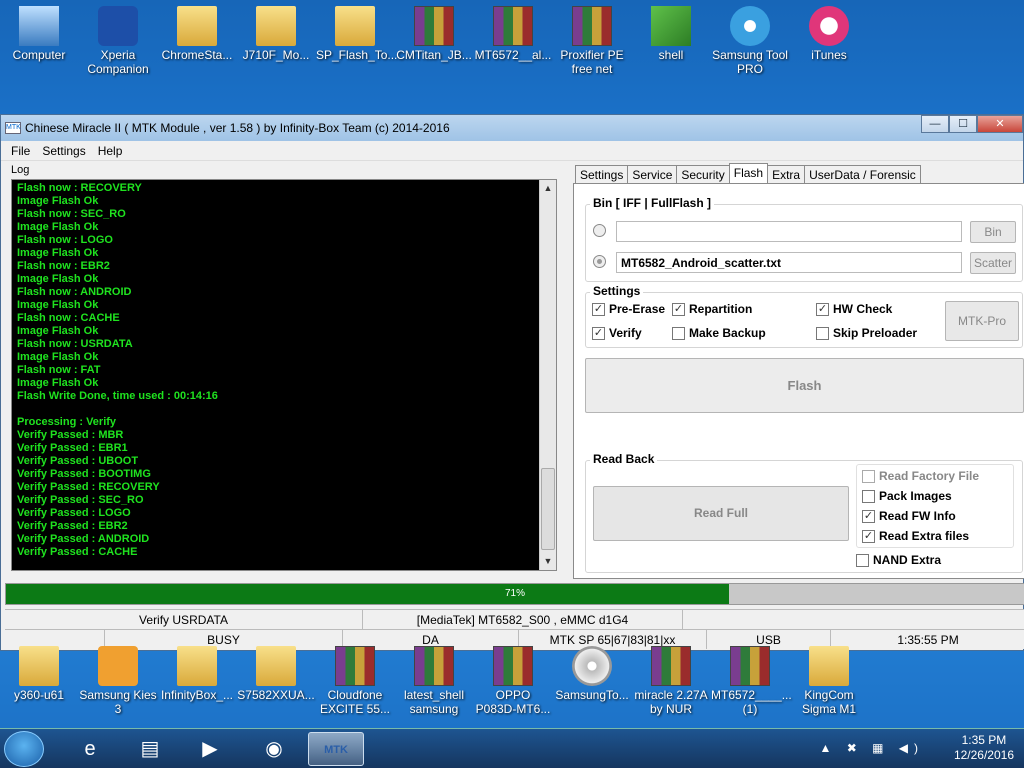 The width and height of the screenshot is (1024, 768). Describe the element at coordinates (434, 702) in the screenshot. I see `desktop-icon-label: latest_shell samsung` at that location.